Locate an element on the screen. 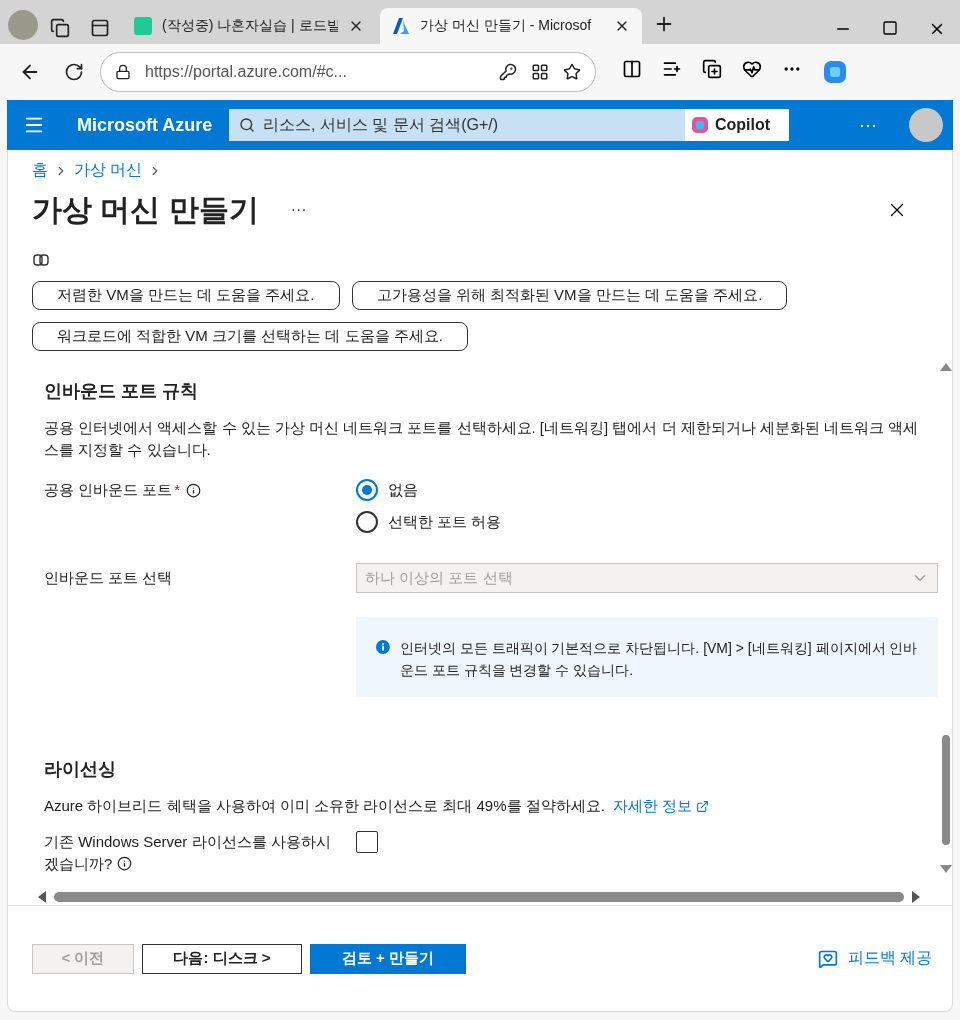 The height and width of the screenshot is (1020, 960). checkbox is located at coordinates (367, 842).